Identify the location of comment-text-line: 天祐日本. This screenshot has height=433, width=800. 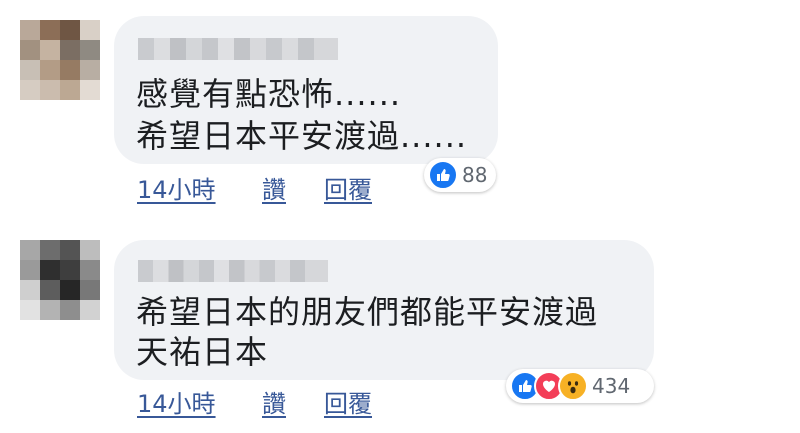
(202, 352).